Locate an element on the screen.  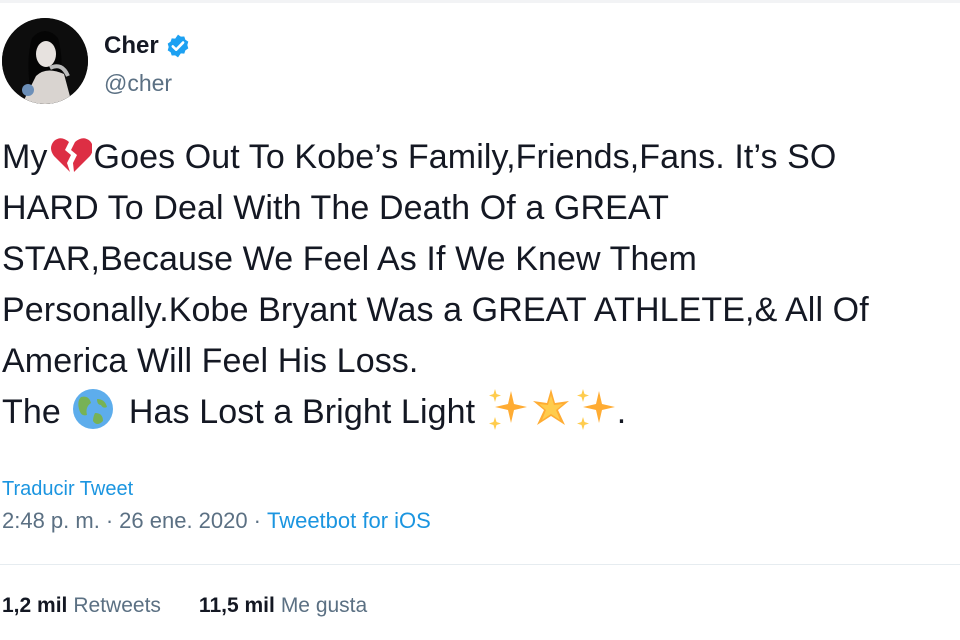
tweet-text-segment: . is located at coordinates (621, 412).